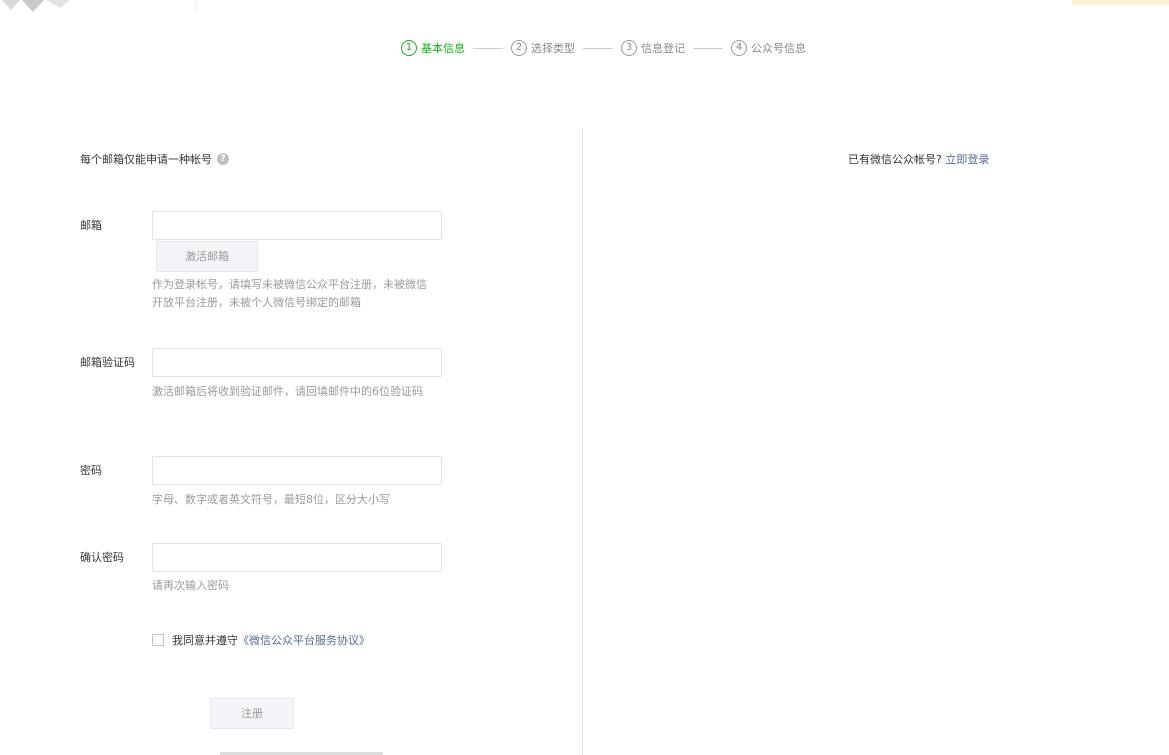 The width and height of the screenshot is (1169, 755). Describe the element at coordinates (304, 640) in the screenshot. I see `agreement-link: 《微信公众平台服务协议》` at that location.